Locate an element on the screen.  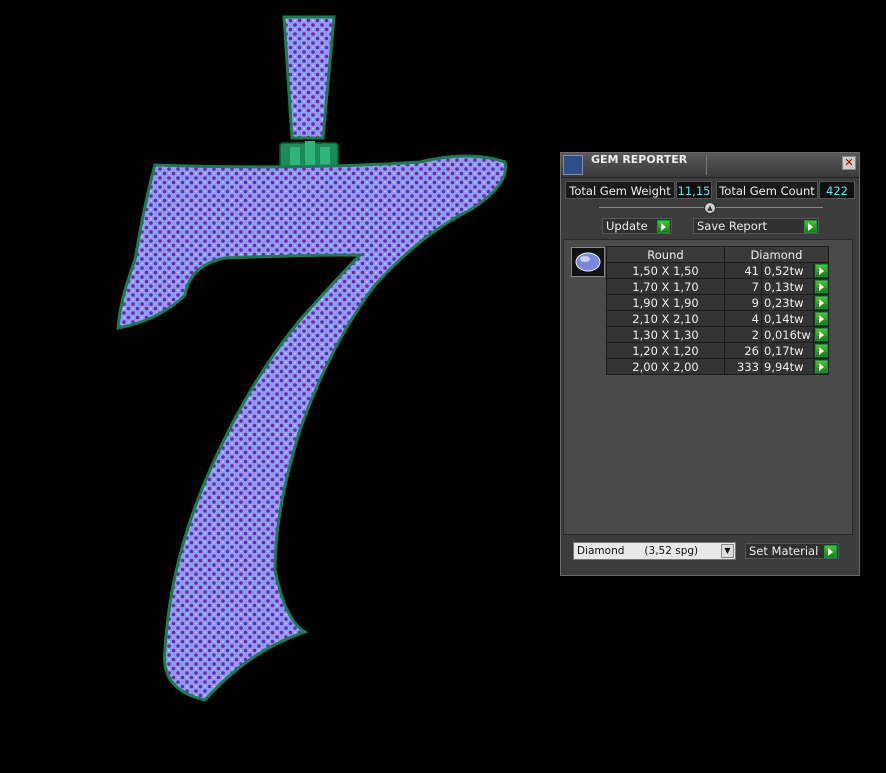
table-row: 1,50 X 1,50 41 0,52tw is located at coordinates (717, 270).